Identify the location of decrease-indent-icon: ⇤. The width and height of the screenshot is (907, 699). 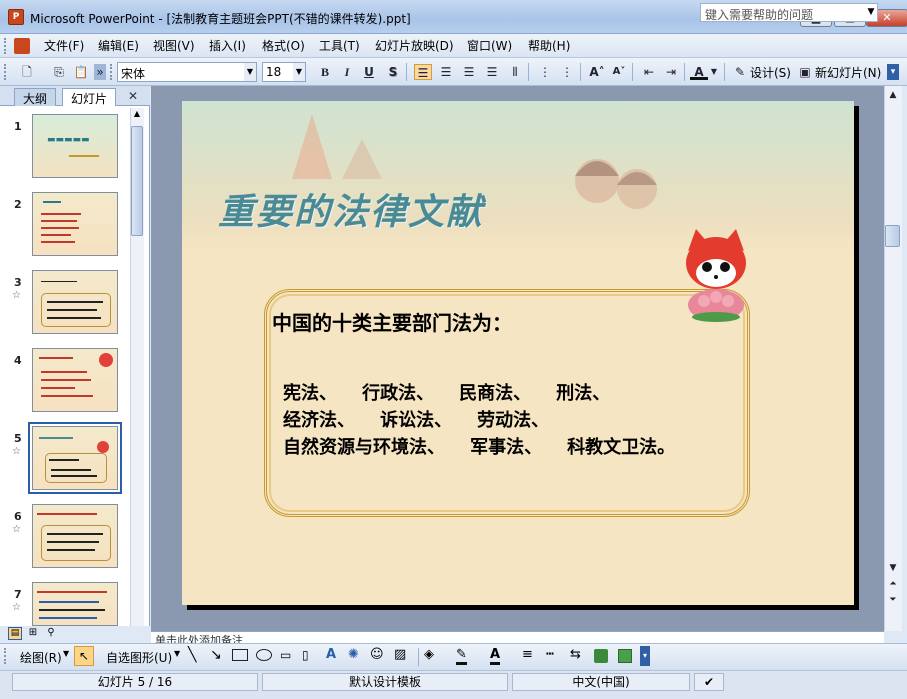
(649, 72).